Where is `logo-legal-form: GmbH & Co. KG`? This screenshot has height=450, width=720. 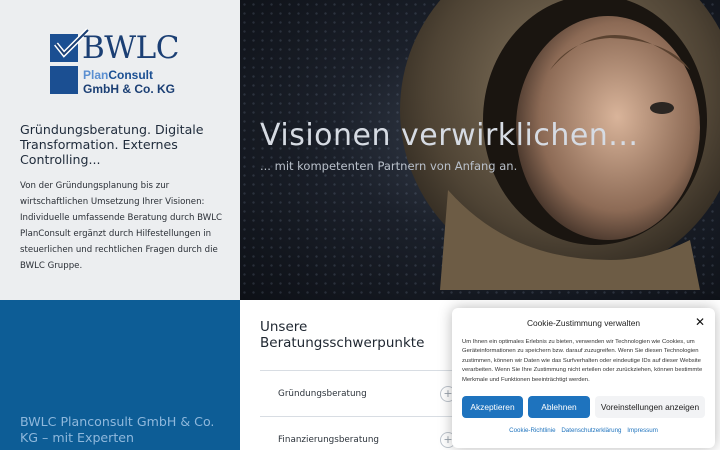
logo-legal-form: GmbH & Co. KG is located at coordinates (129, 89).